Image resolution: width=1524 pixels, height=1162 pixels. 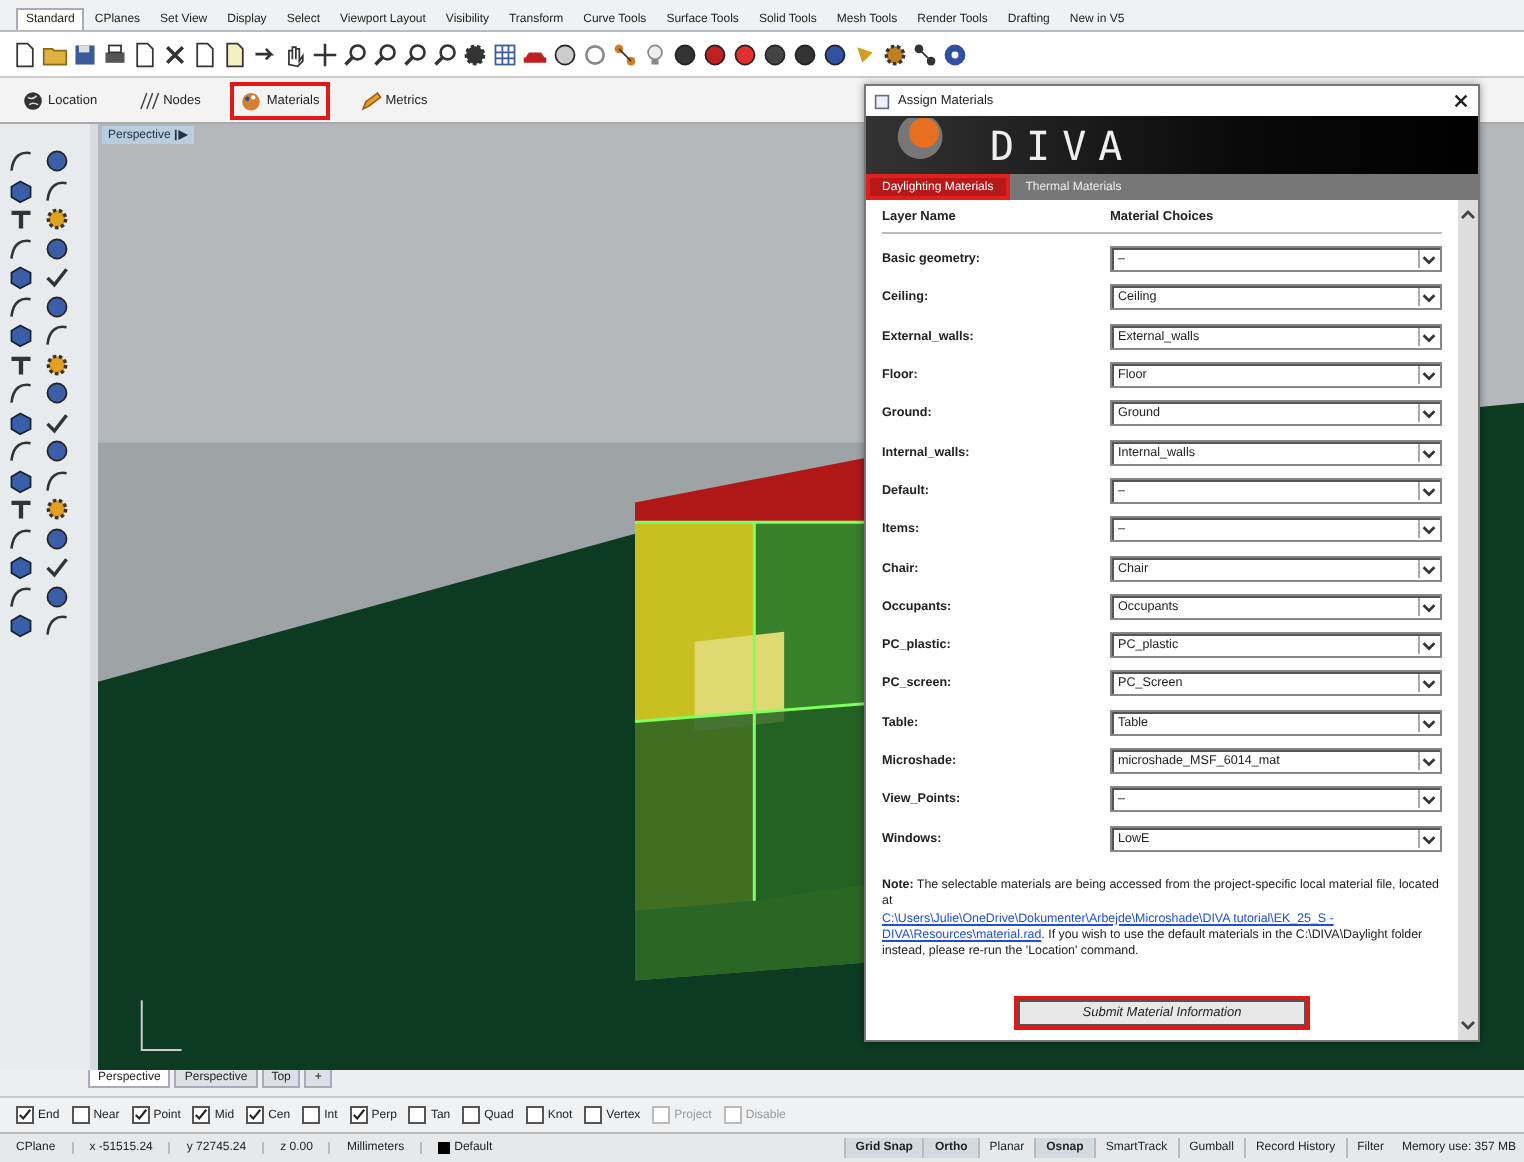 I want to click on scrollbar, so click(x=1468, y=620).